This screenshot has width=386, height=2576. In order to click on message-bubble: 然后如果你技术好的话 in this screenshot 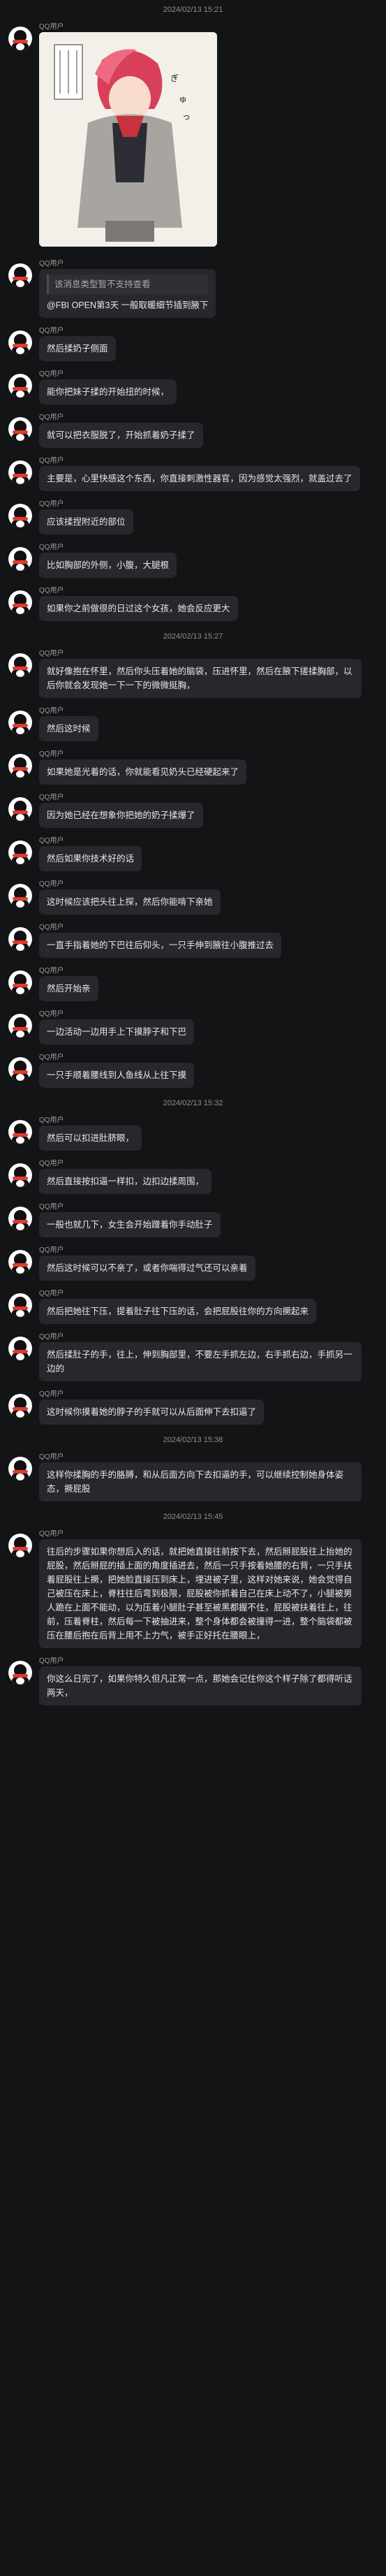, I will do `click(90, 858)`.